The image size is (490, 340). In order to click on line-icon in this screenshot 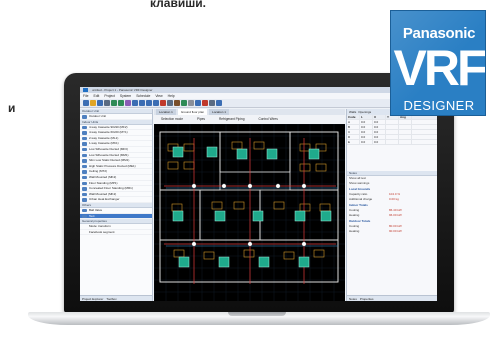, I will do `click(170, 103)`.